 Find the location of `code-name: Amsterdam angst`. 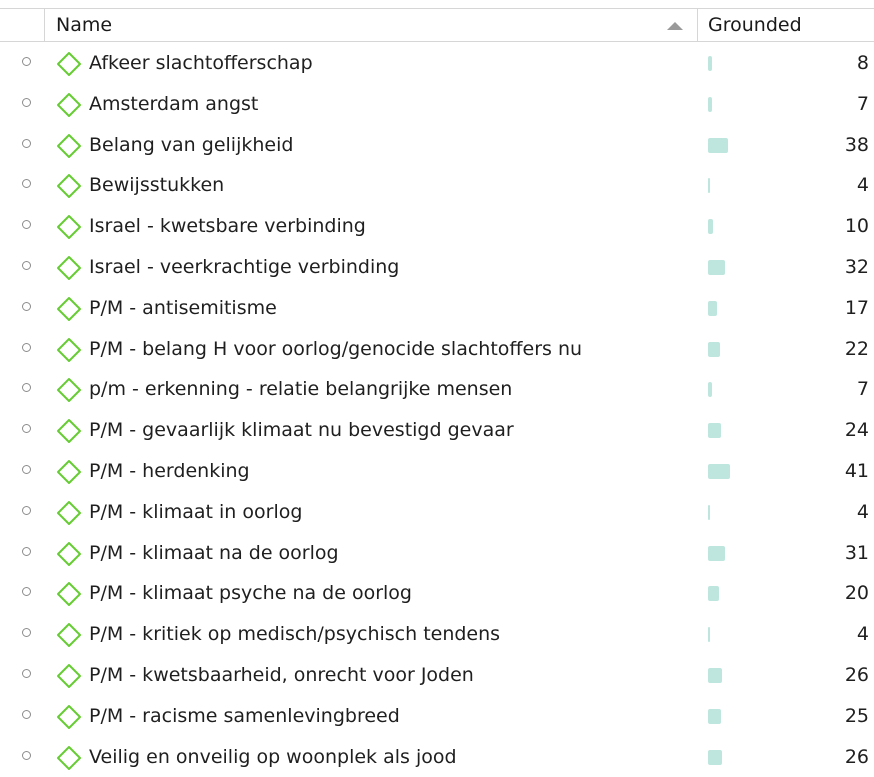

code-name: Amsterdam angst is located at coordinates (174, 103).